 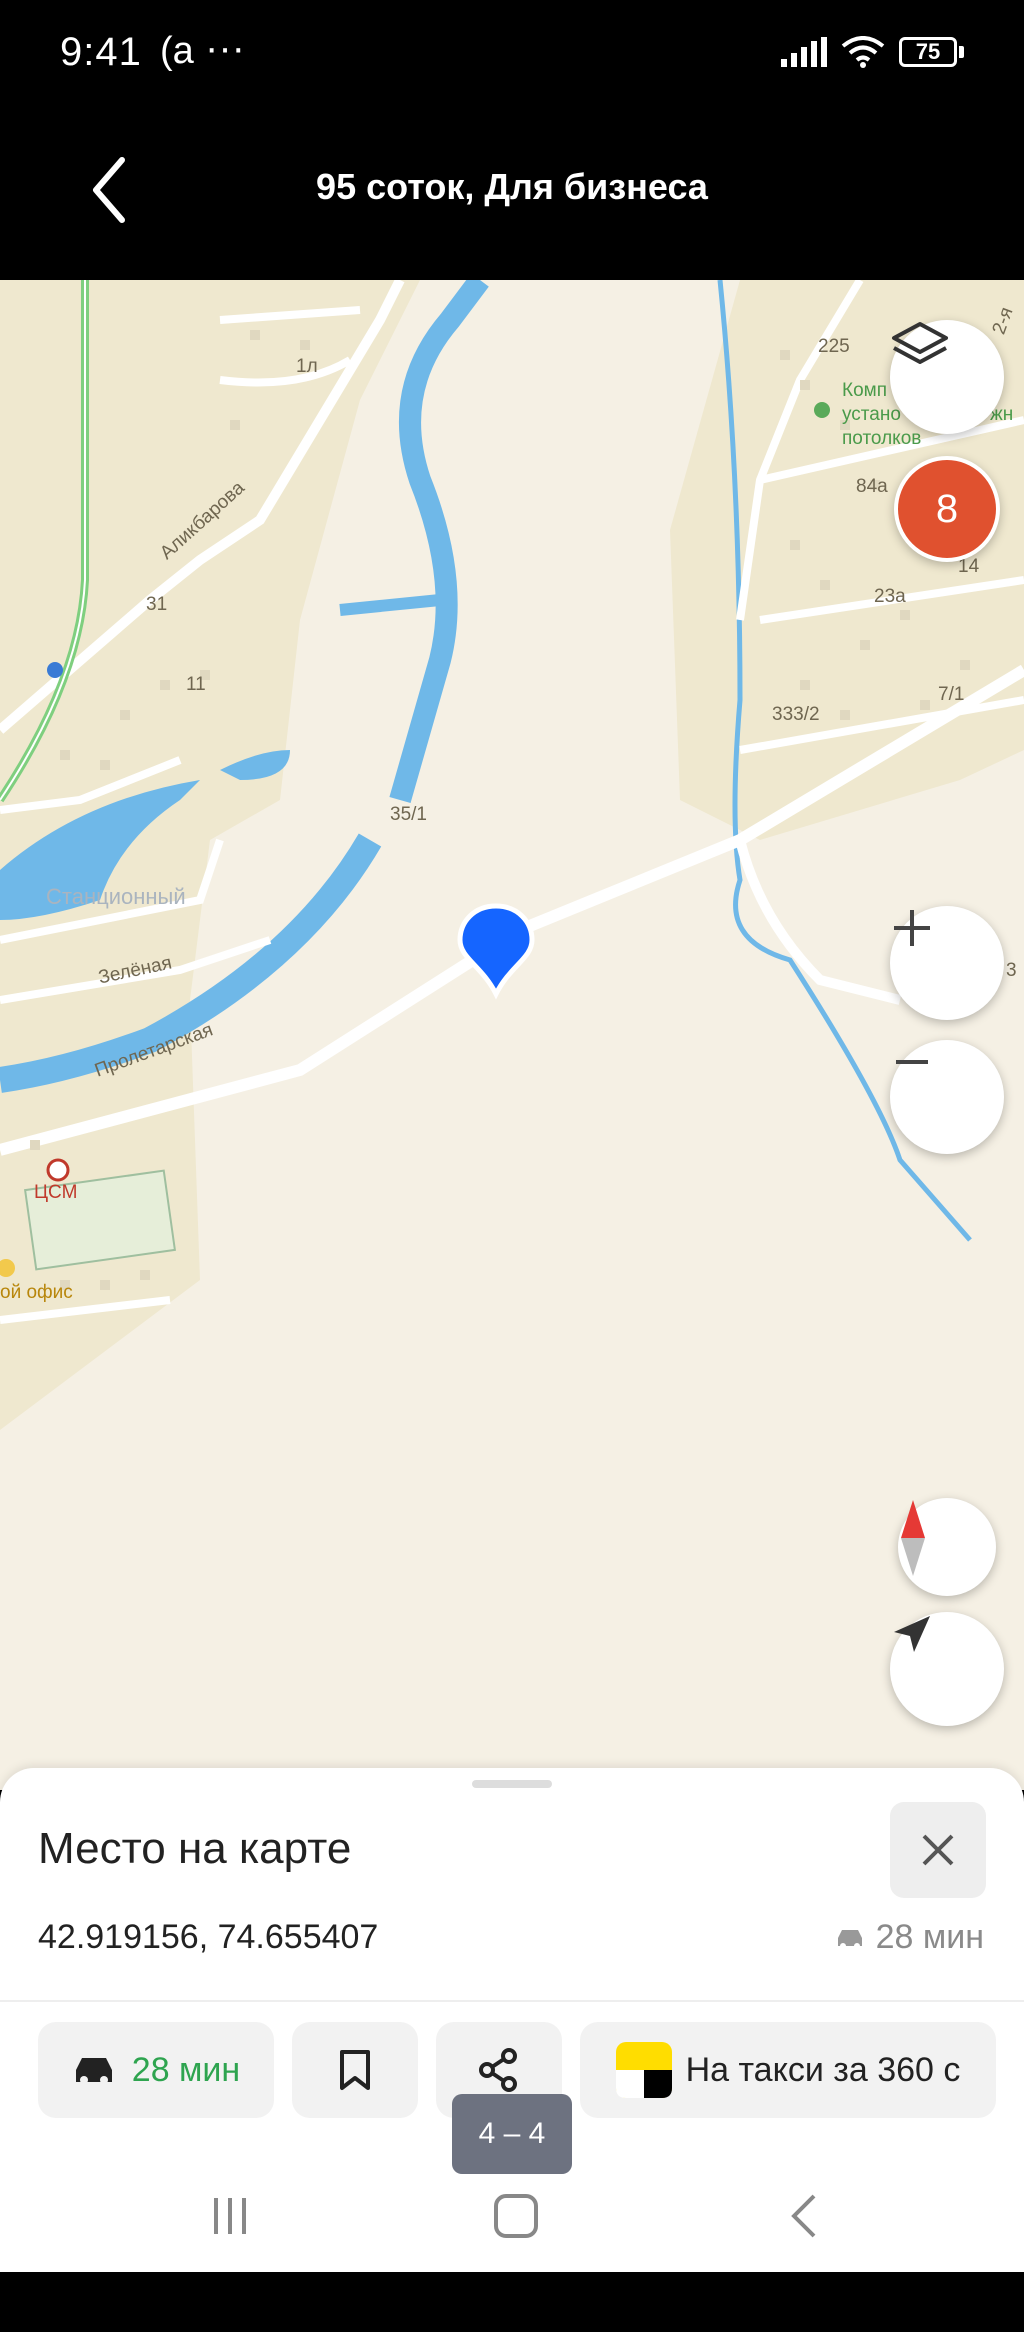 I want to click on house-number-23a: 23а, so click(x=890, y=596).